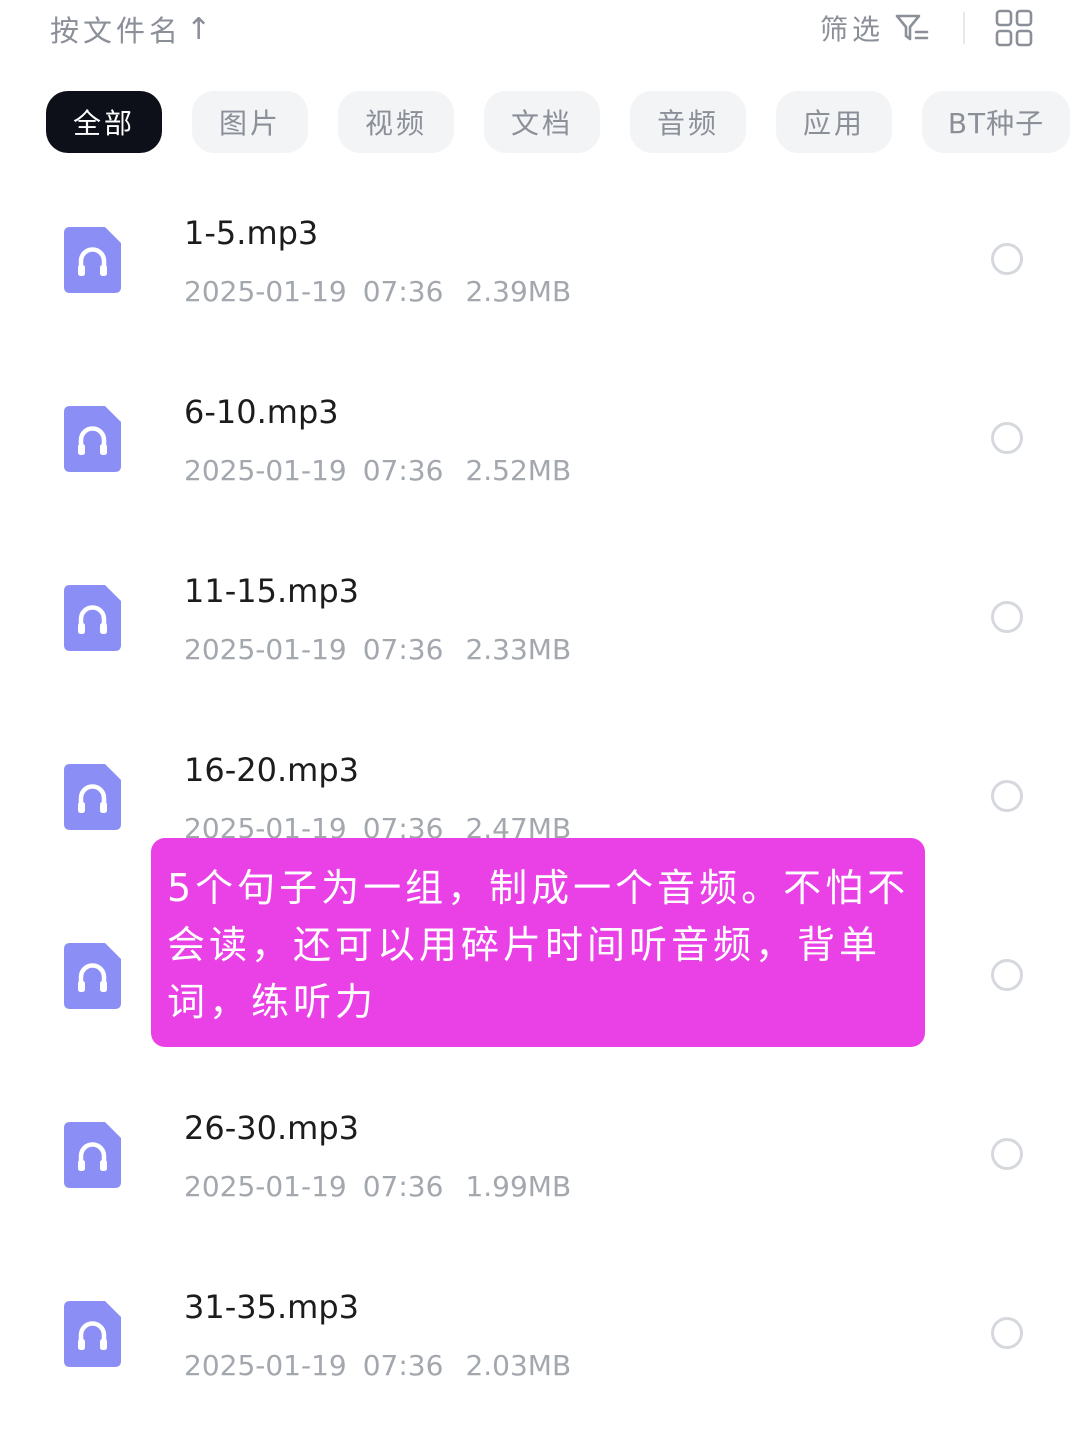 This screenshot has height=1440, width=1080. What do you see at coordinates (199, 29) in the screenshot?
I see `sort-ascending-arrow-icon: ↑` at bounding box center [199, 29].